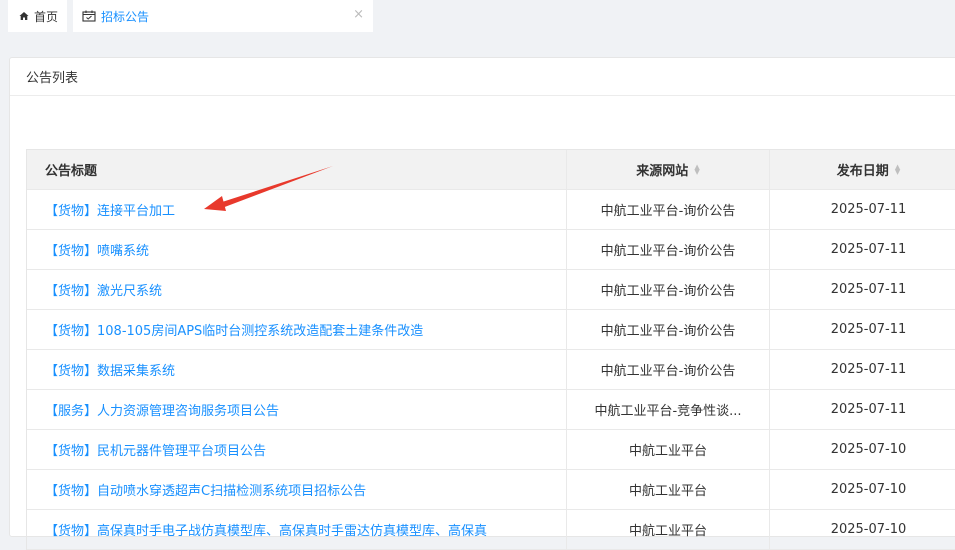 This screenshot has height=550, width=955. Describe the element at coordinates (491, 290) in the screenshot. I see `table-row: 【货物】激光尺系统 中航工业平台-询价公告 2025-07-11` at that location.